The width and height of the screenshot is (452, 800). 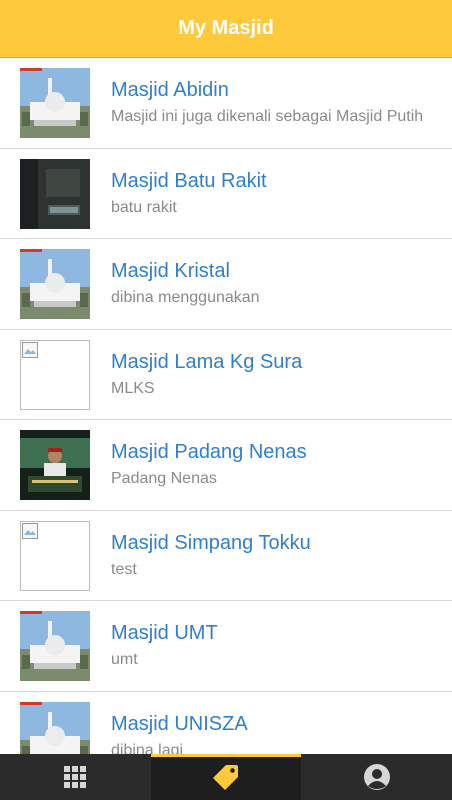 I want to click on list-item: Masjid Batu Rakit batu rakit, so click(x=226, y=194).